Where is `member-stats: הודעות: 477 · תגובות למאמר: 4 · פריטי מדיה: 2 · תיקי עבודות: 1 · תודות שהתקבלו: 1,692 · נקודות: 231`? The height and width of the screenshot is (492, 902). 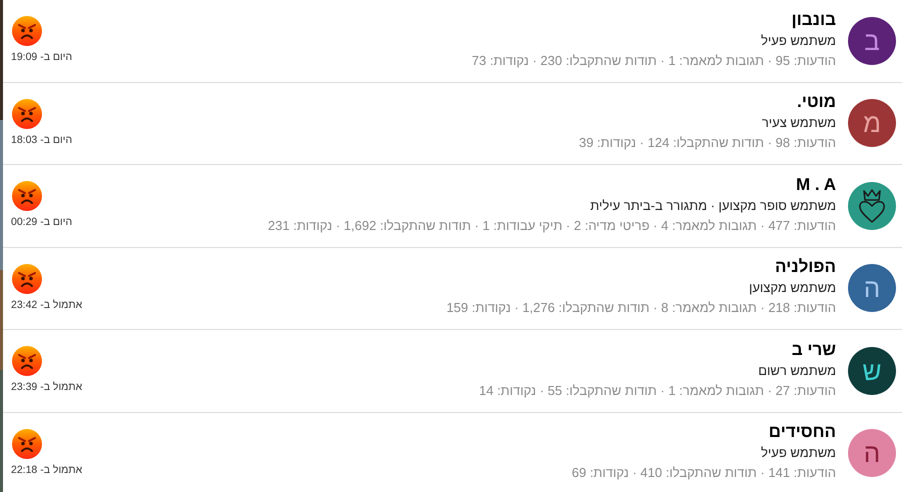 member-stats: הודעות: 477 · תגובות למאמר: 4 · פריטי מדיה: 2 · תיקי עבודות: 1 · תודות שהתקבלו: 1,692 · נקודות: 231 is located at coordinates (552, 225).